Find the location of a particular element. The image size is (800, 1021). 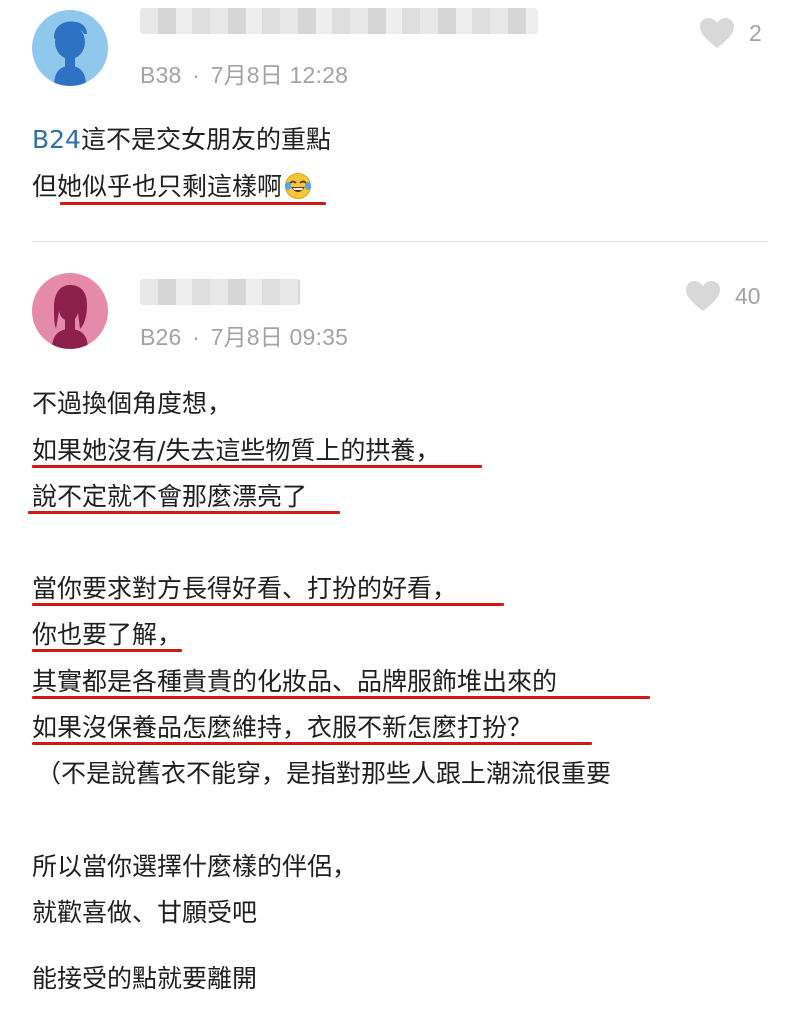

floor-mention-link: B24 is located at coordinates (56, 139).